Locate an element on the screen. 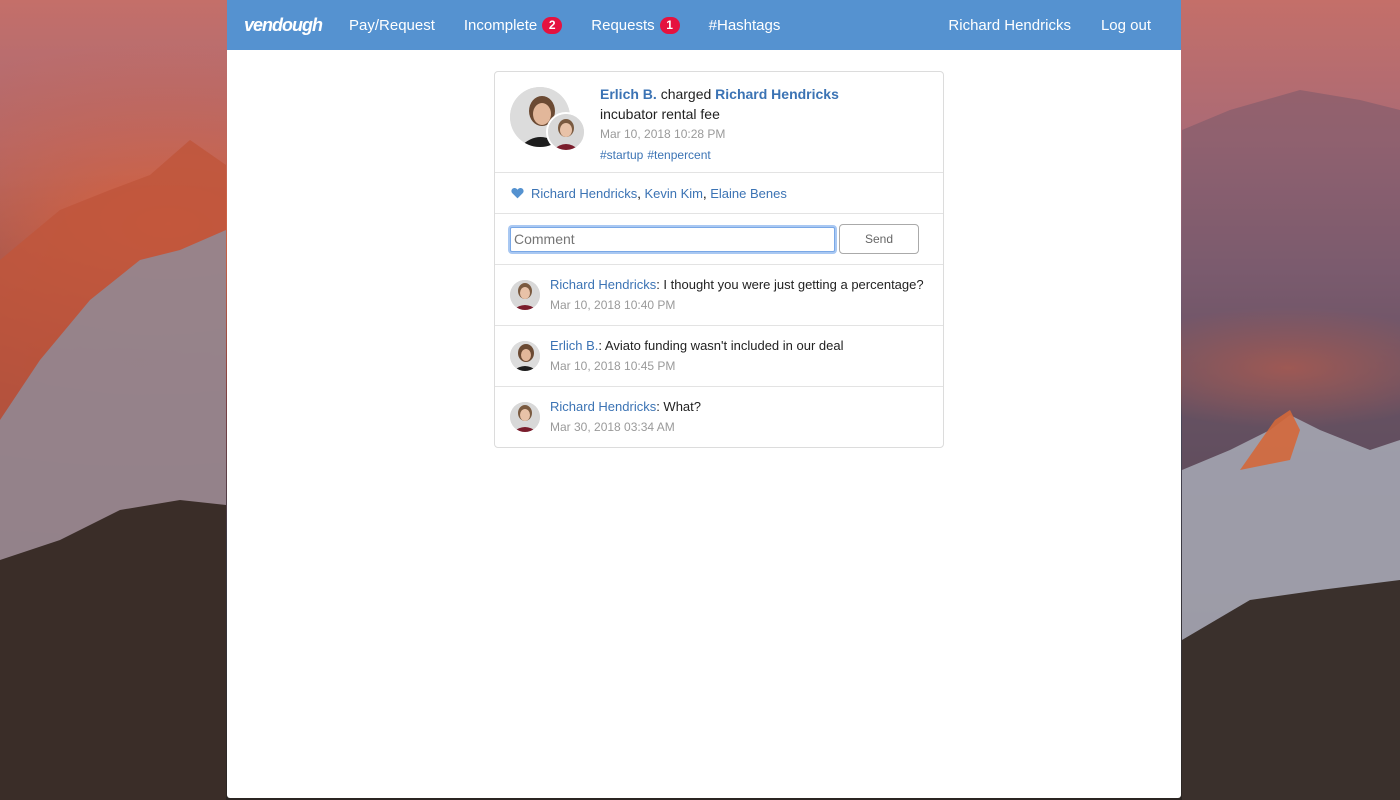  comment-timestamp: Mar 10, 2018 10:40 PM is located at coordinates (613, 305).